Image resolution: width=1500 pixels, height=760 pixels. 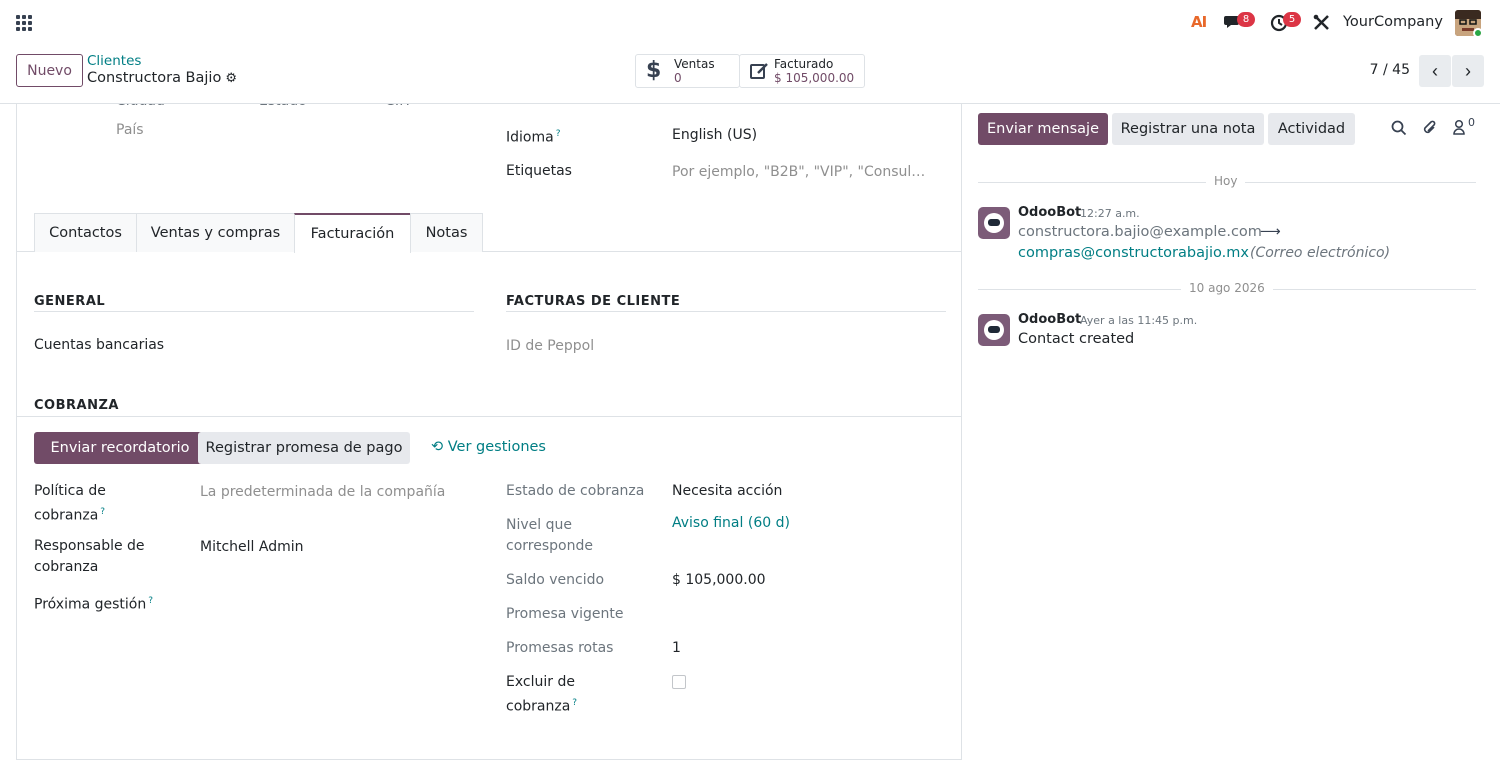 I want to click on new-button: Nuevo, so click(x=49, y=70).